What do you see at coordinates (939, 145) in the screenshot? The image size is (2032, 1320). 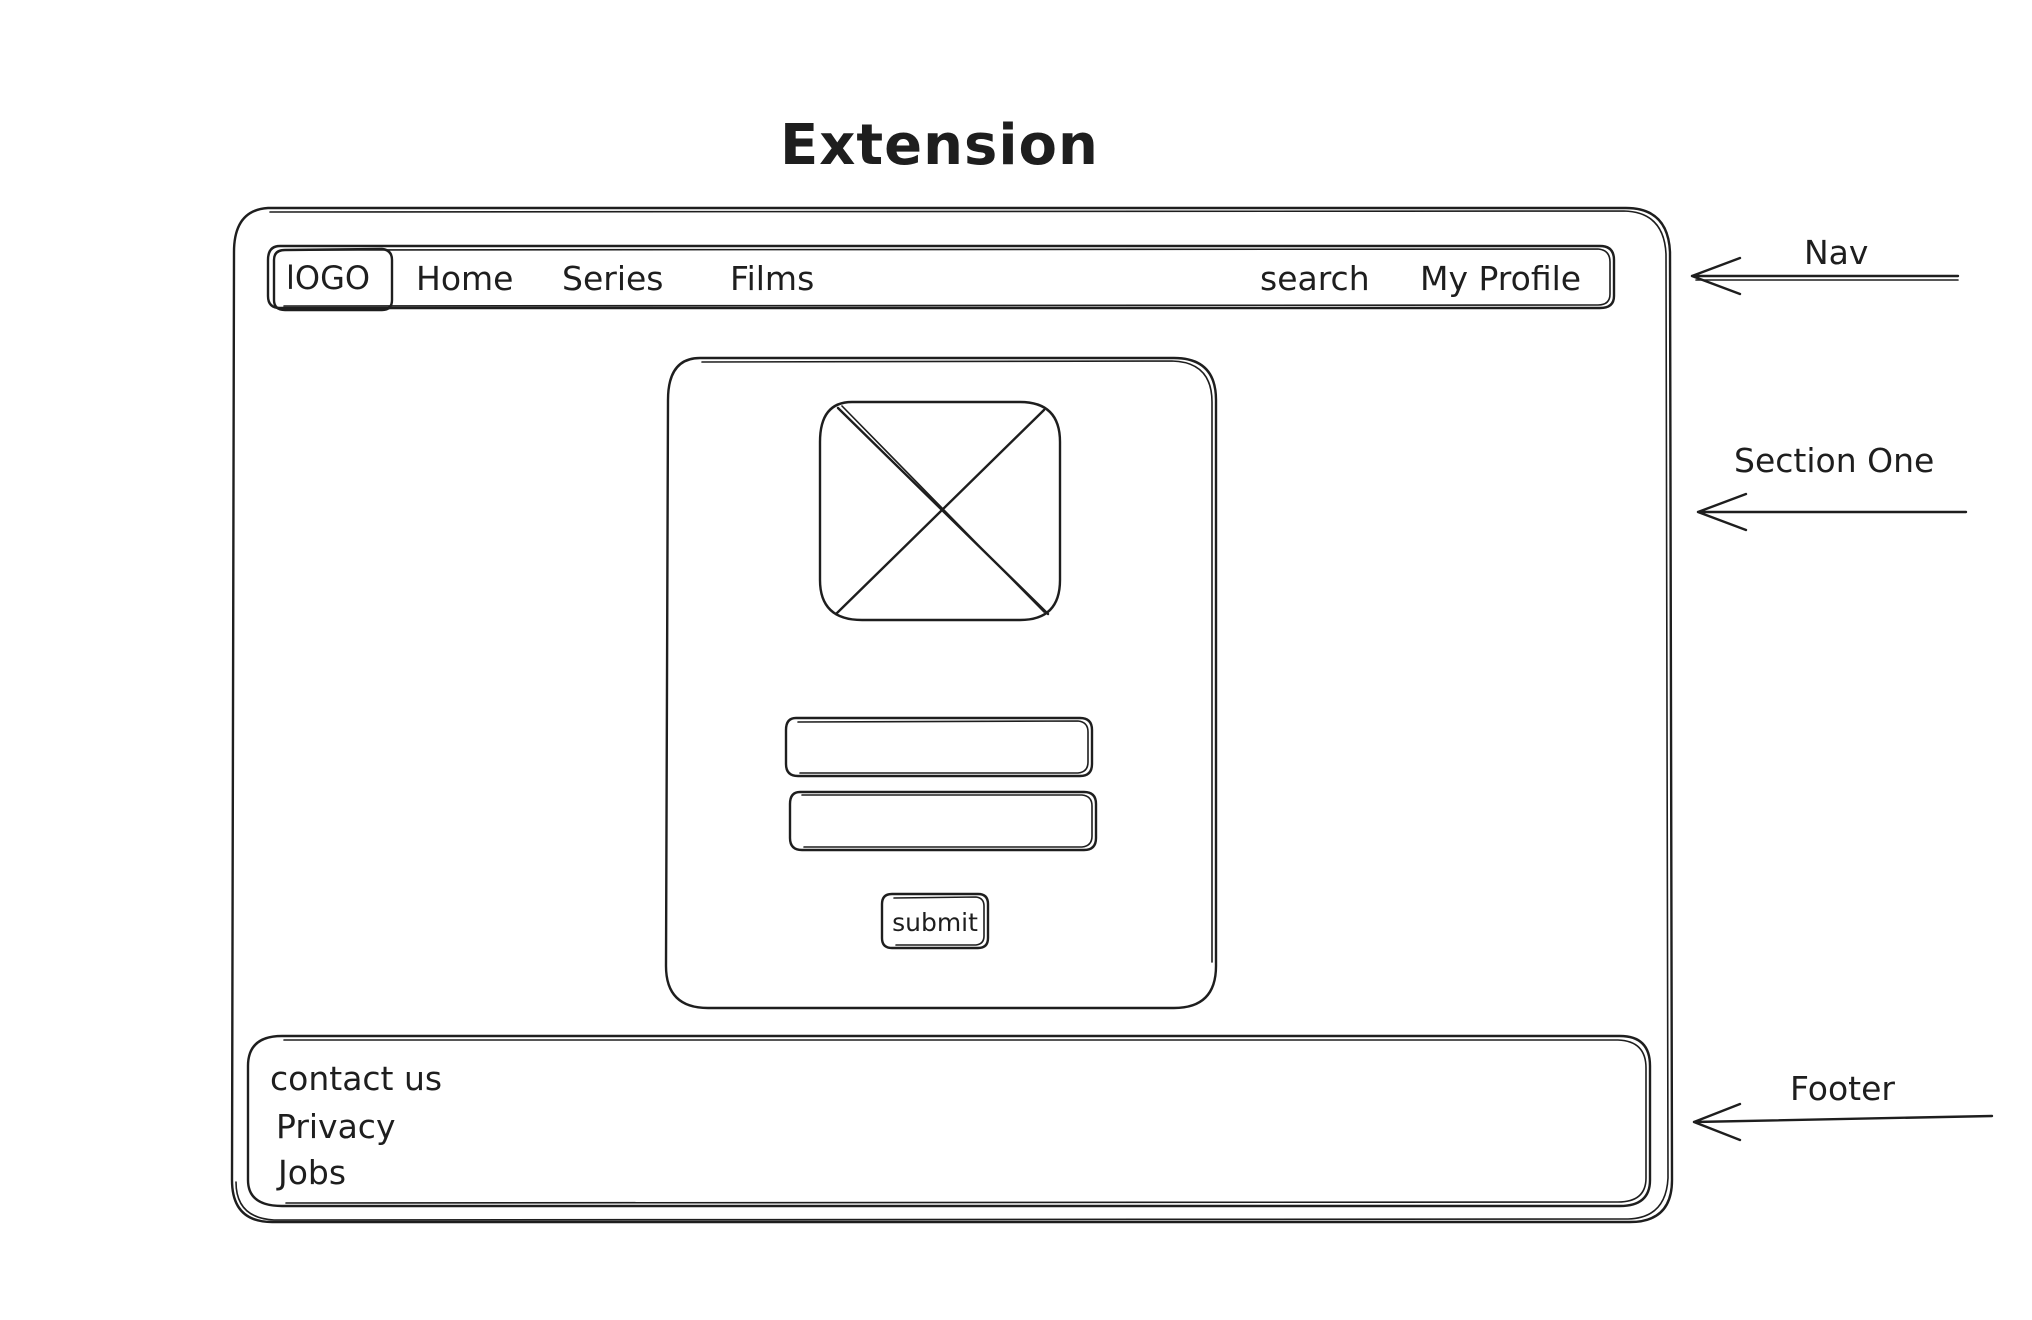 I see `page-title: Extension` at bounding box center [939, 145].